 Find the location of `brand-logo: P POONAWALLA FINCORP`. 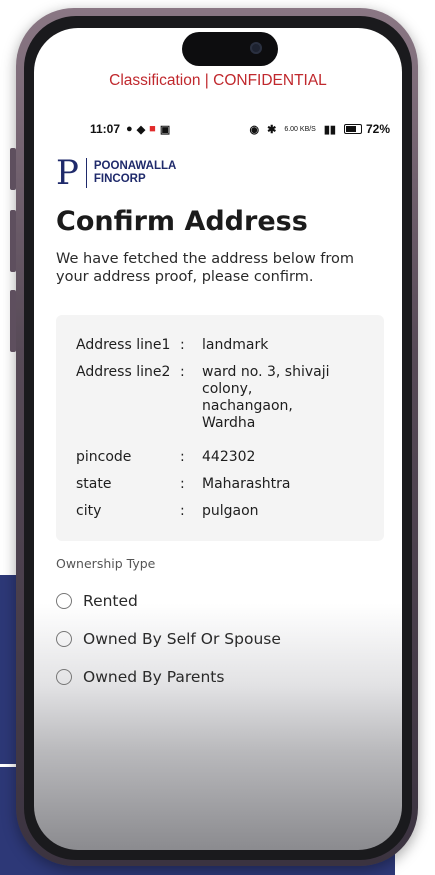

brand-logo: P POONAWALLA FINCORP is located at coordinates (116, 173).